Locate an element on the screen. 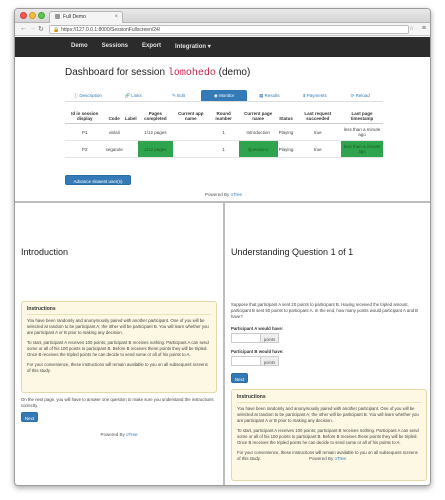 This screenshot has height=500, width=445. browser-titlebar: Full Demo × is located at coordinates (222, 16).